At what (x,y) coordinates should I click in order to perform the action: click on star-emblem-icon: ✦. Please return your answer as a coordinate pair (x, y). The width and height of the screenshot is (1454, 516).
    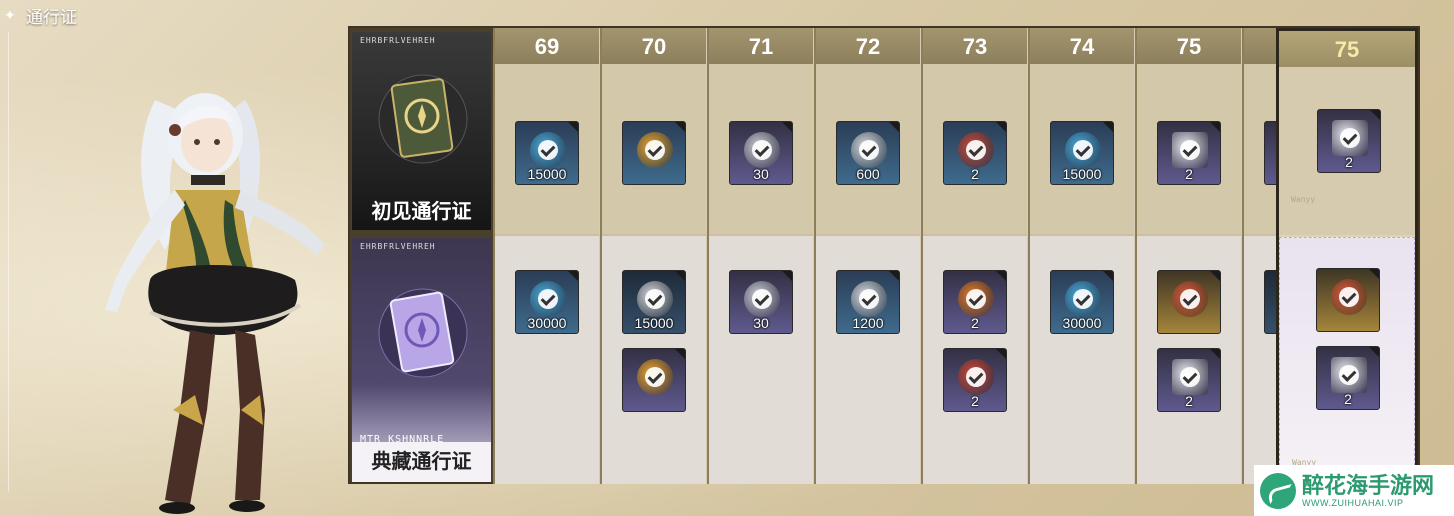
    Looking at the image, I should click on (10, 15).